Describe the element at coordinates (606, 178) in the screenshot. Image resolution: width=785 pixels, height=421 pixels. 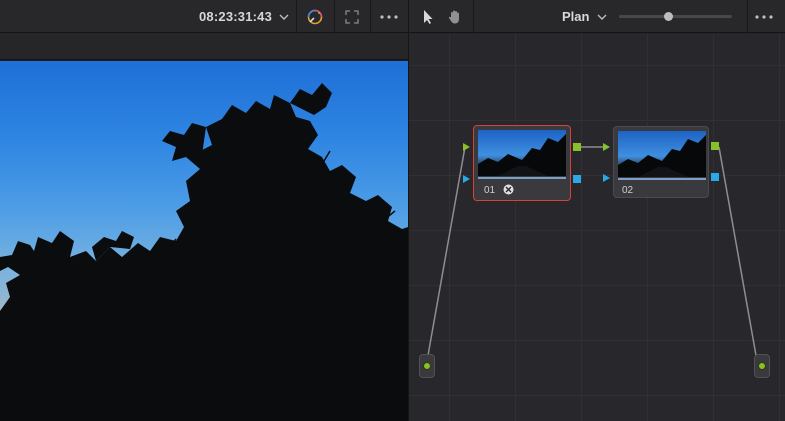
I see `node-02-key-input-port` at that location.